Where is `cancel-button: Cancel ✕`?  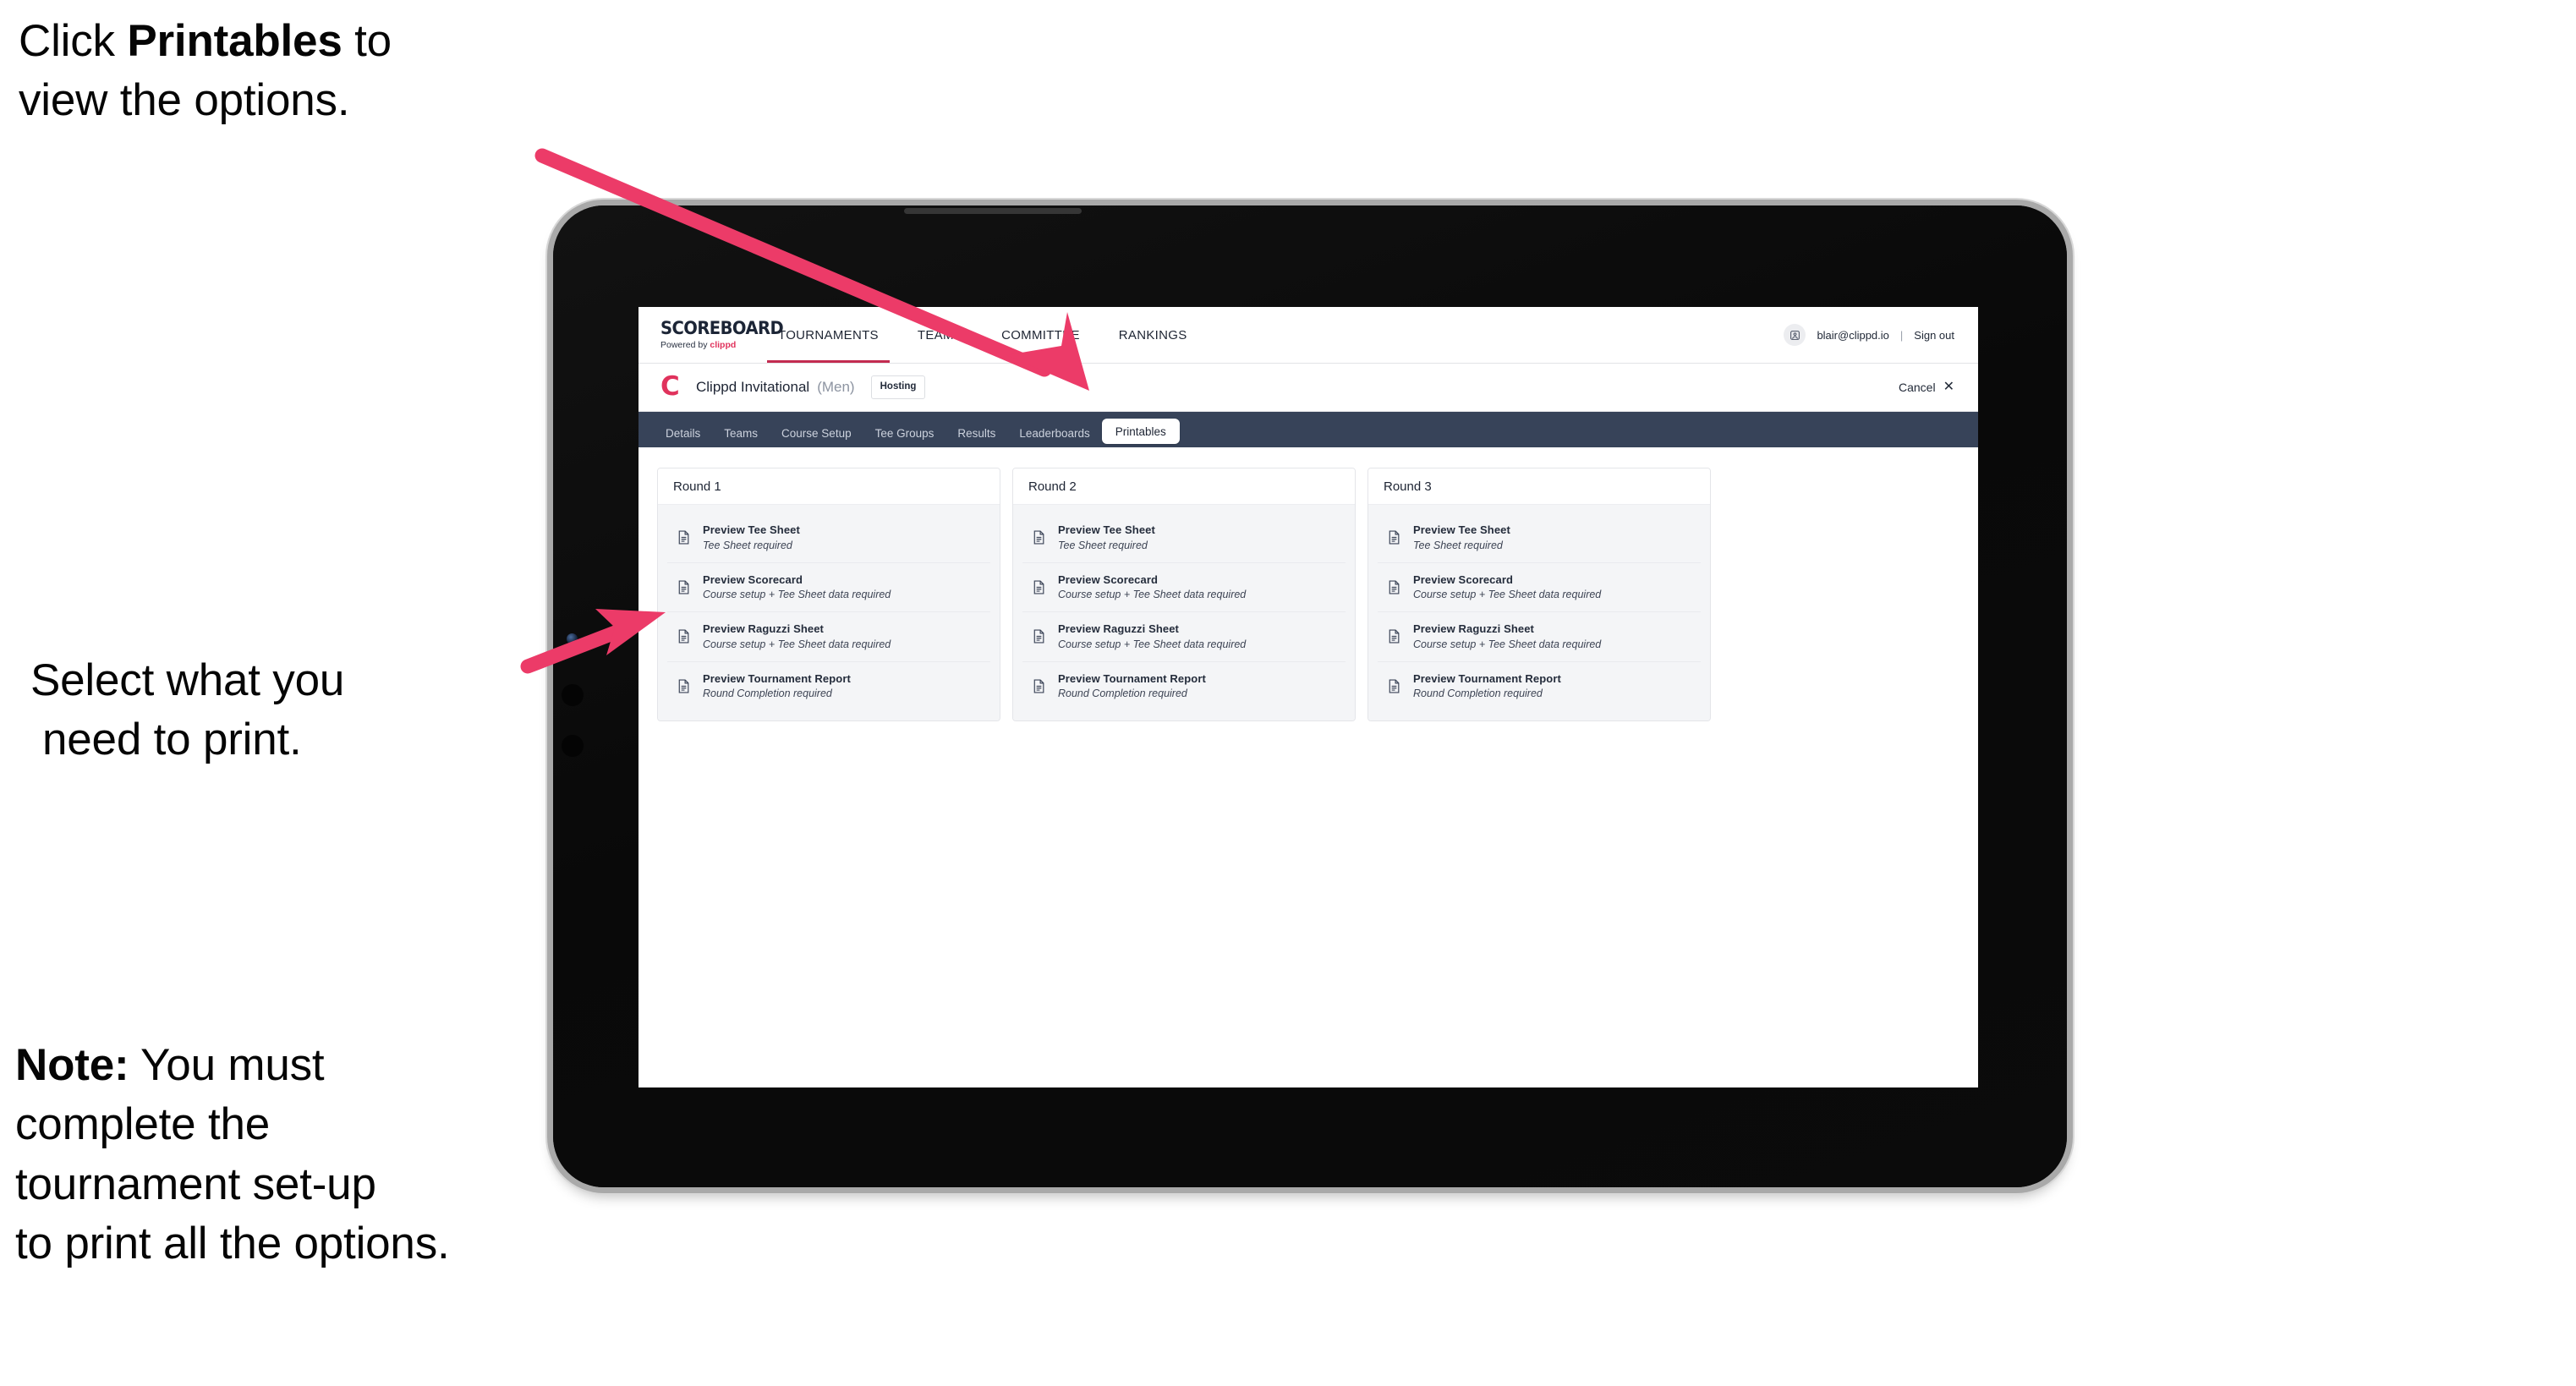
cancel-button: Cancel ✕ is located at coordinates (1926, 387).